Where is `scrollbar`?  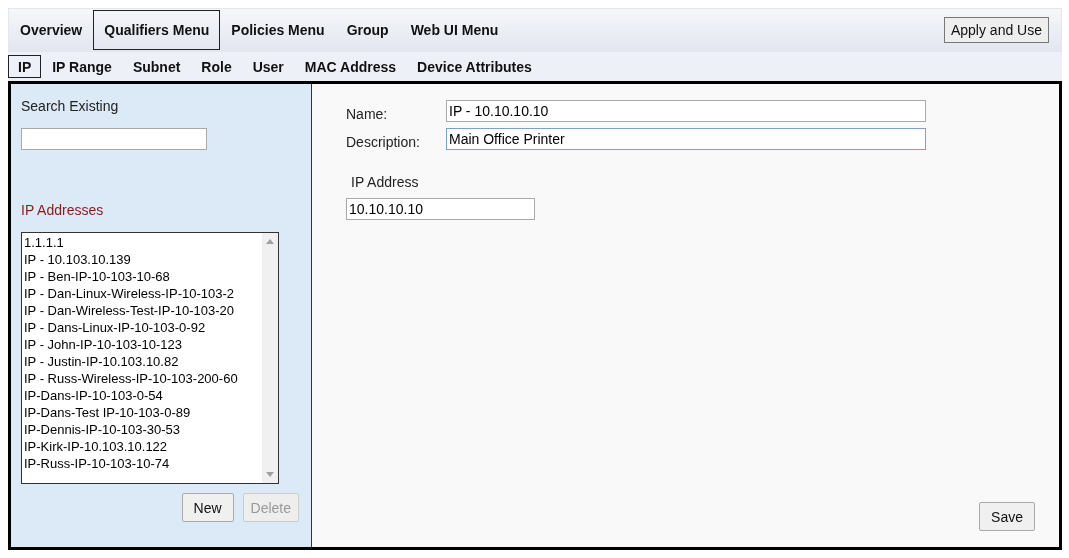 scrollbar is located at coordinates (270, 358).